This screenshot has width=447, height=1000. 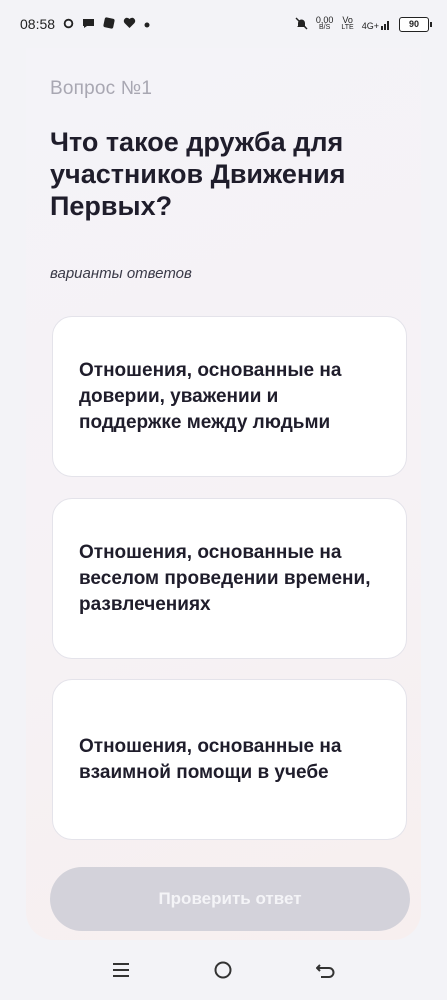 What do you see at coordinates (101, 88) in the screenshot?
I see `question-number: Вопрос №1` at bounding box center [101, 88].